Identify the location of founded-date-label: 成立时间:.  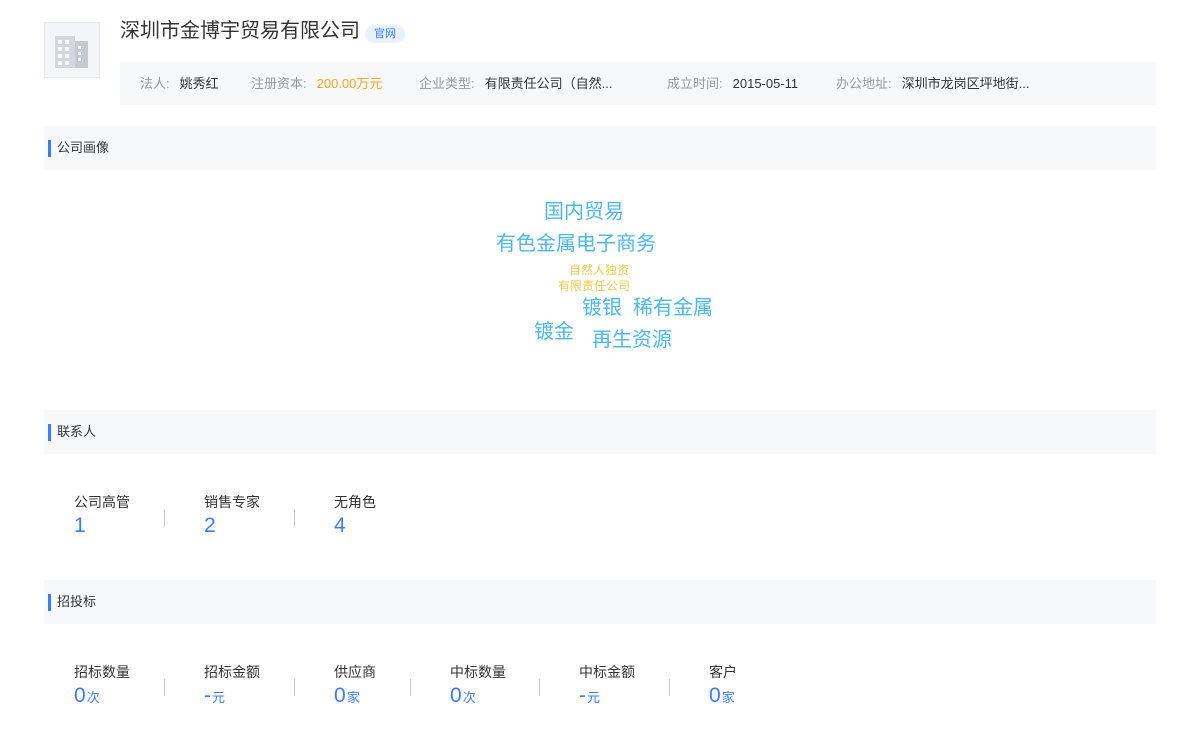
(695, 83).